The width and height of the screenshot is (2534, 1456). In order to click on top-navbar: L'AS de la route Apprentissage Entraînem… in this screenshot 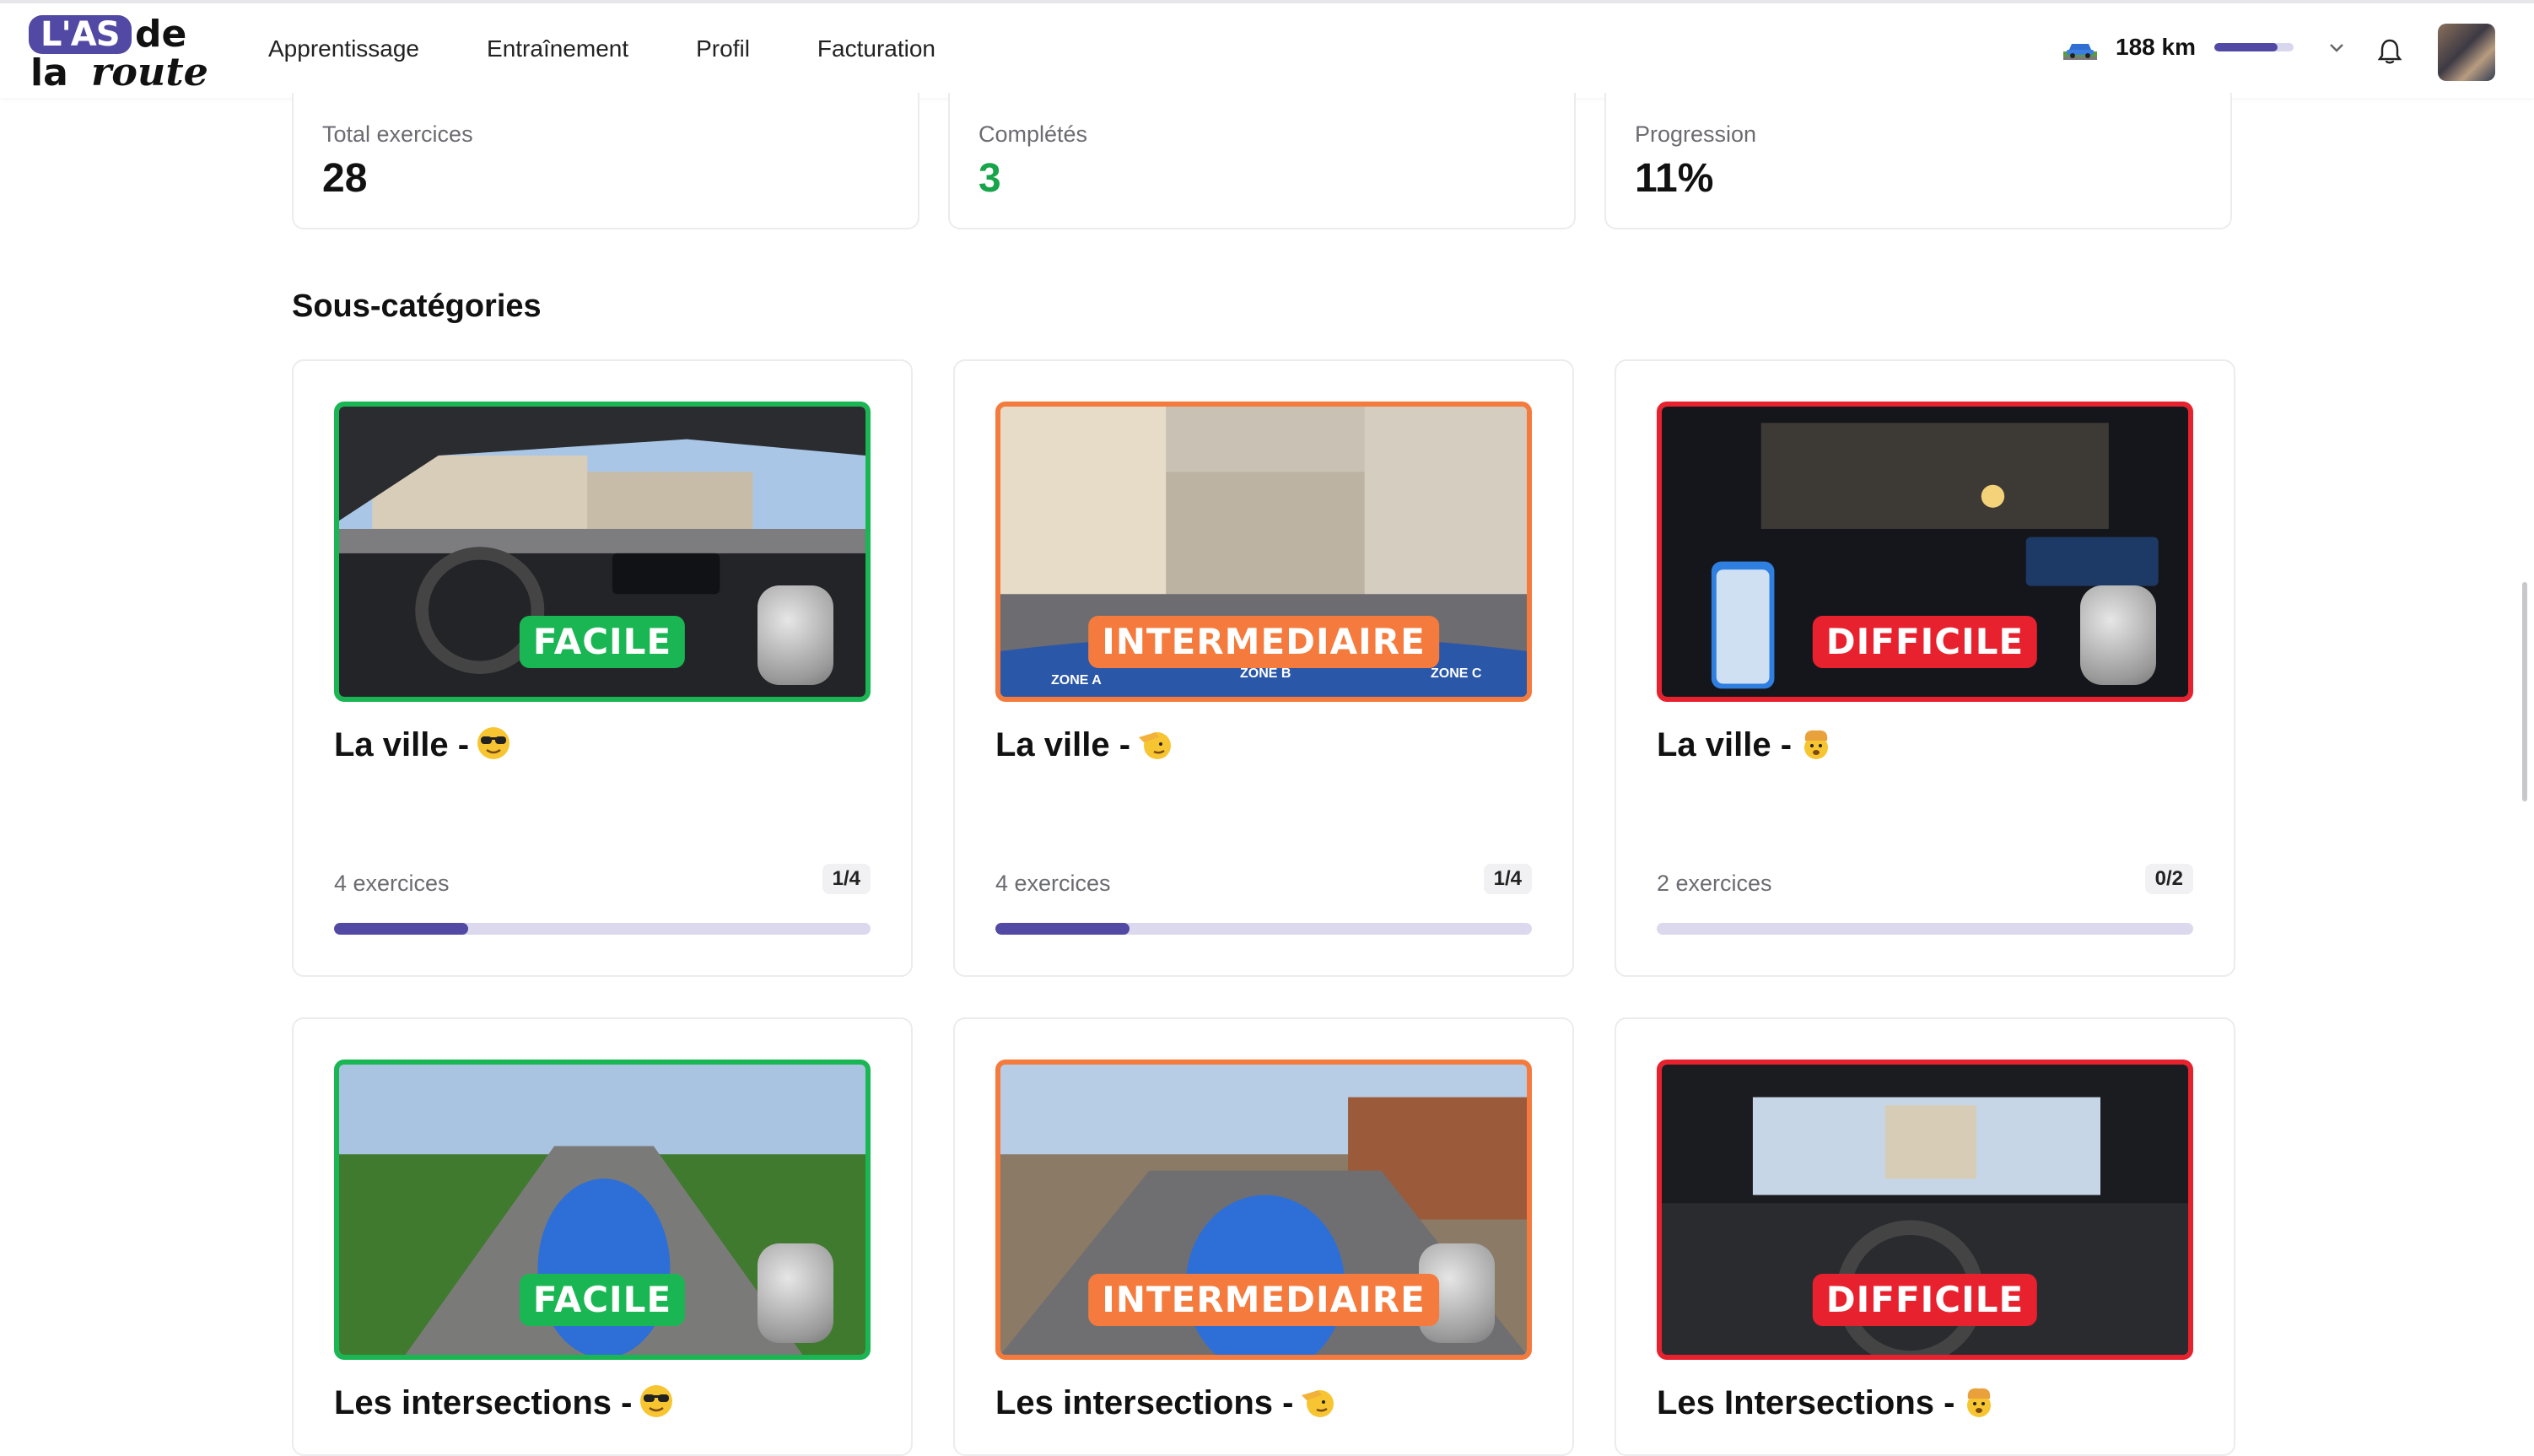, I will do `click(1267, 49)`.